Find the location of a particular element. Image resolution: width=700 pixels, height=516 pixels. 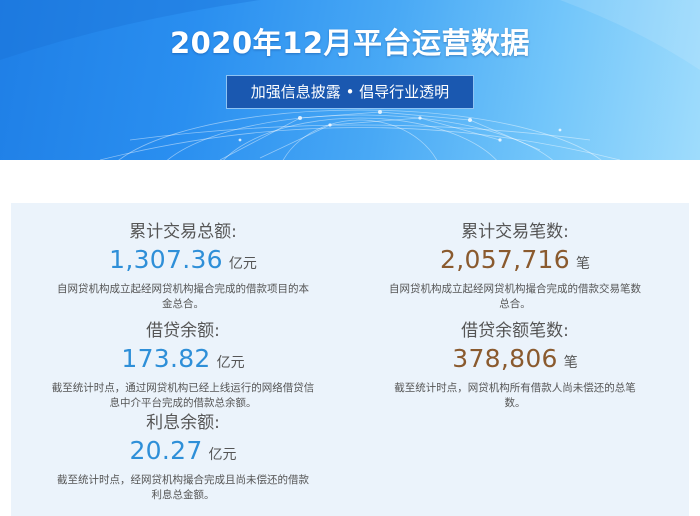

stat-value-line: 378,806 笔 is located at coordinates (515, 361).